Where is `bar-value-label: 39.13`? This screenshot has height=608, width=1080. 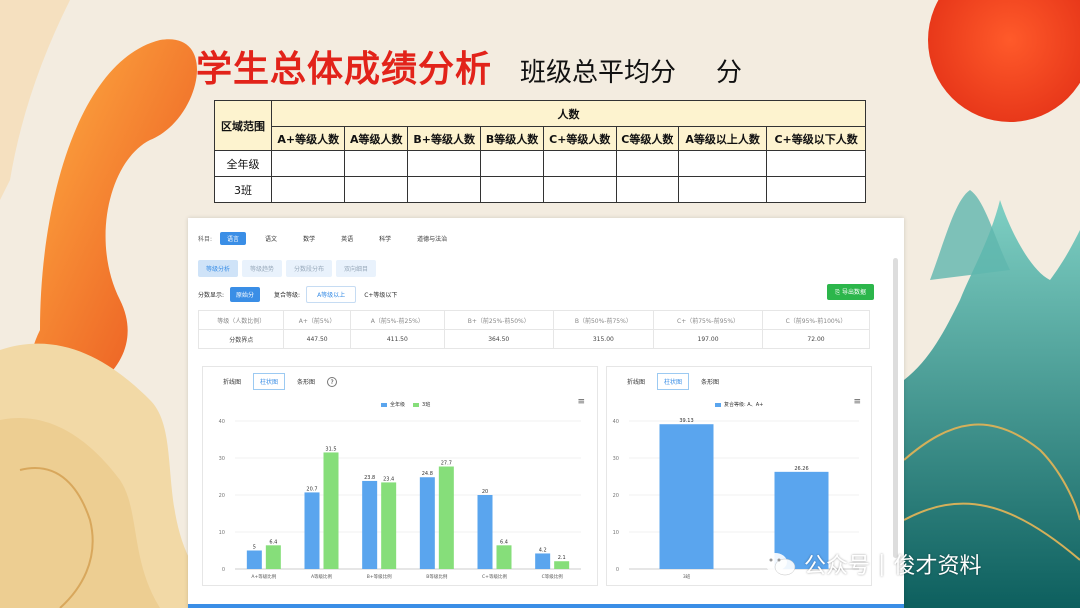
bar-value-label: 39.13 is located at coordinates (686, 421).